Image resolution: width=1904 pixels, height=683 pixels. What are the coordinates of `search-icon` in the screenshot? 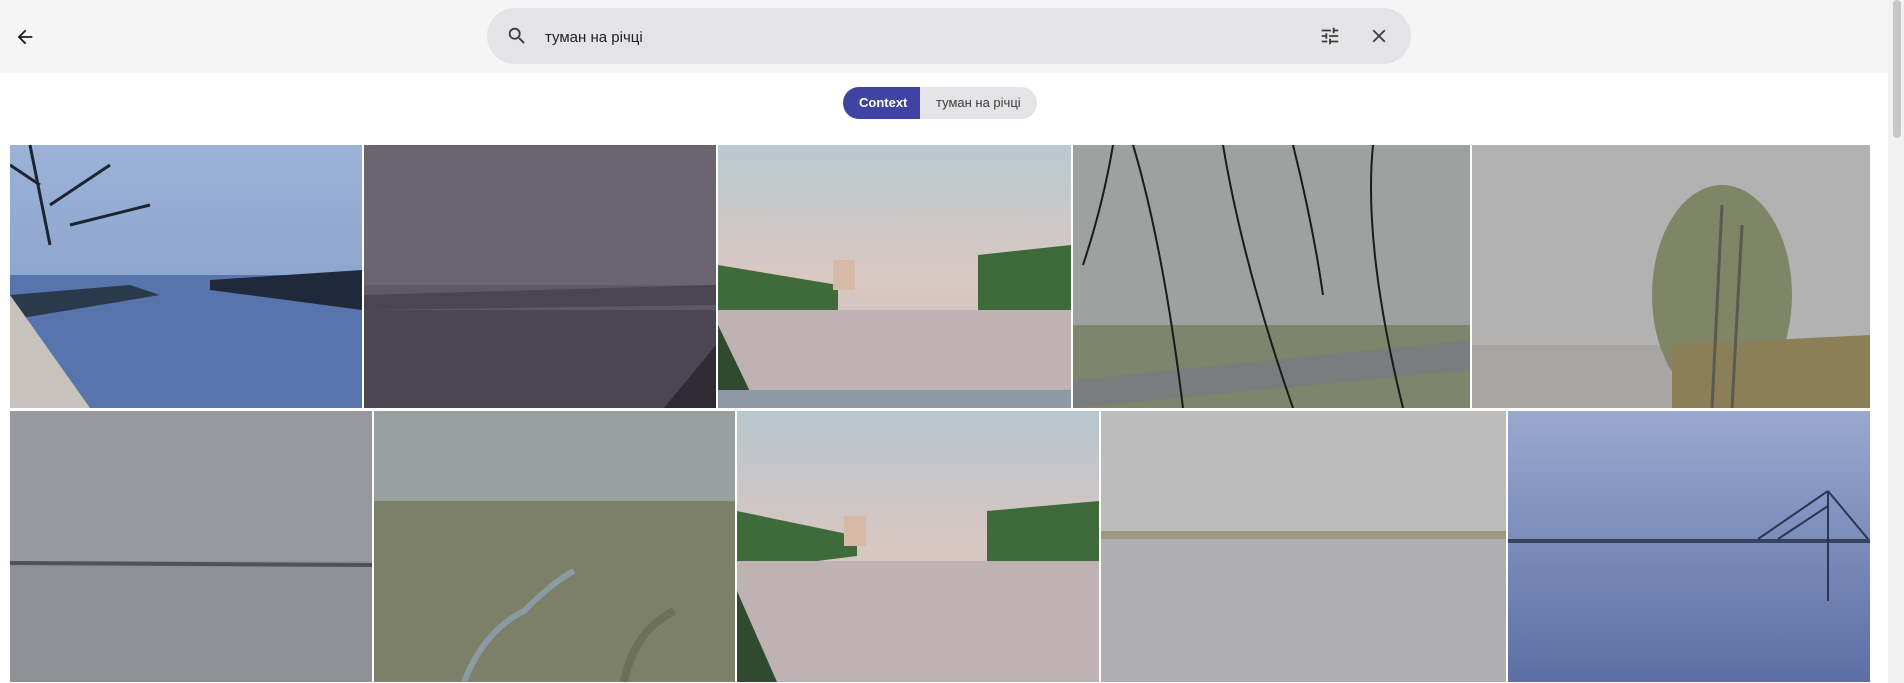 It's located at (516, 35).